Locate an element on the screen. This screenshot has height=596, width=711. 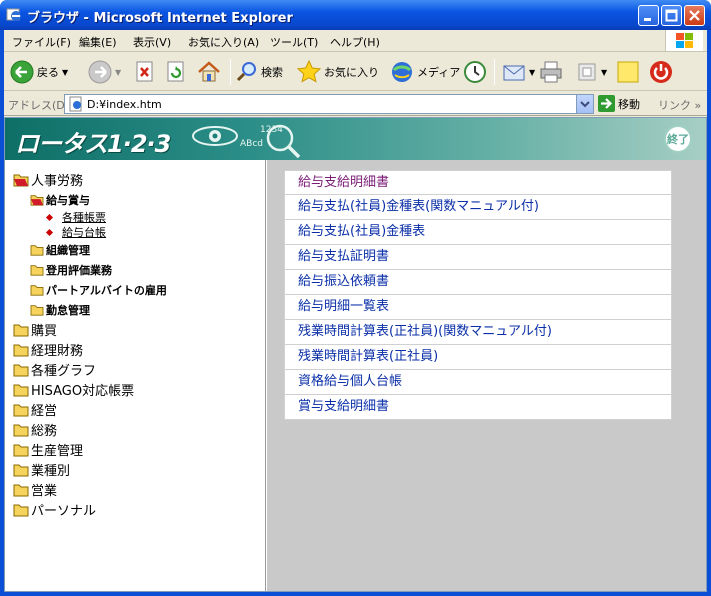
printer-icon is located at coordinates (551, 72).